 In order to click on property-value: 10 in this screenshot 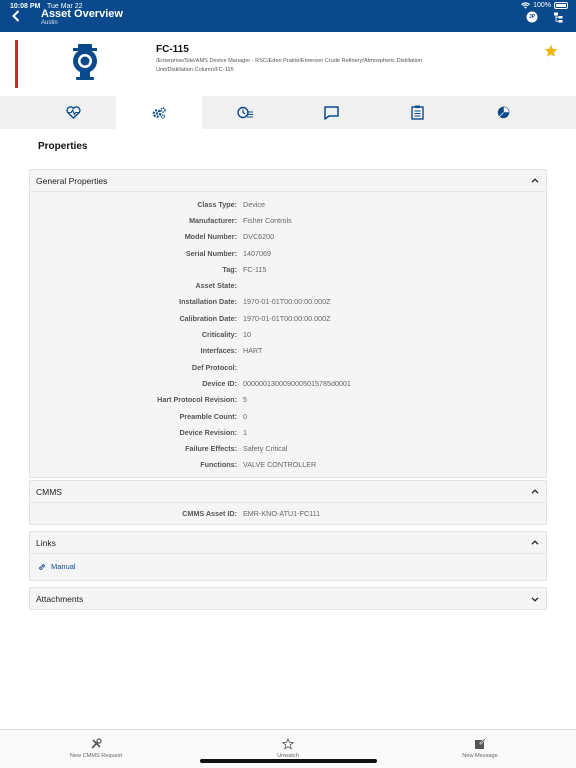, I will do `click(247, 335)`.